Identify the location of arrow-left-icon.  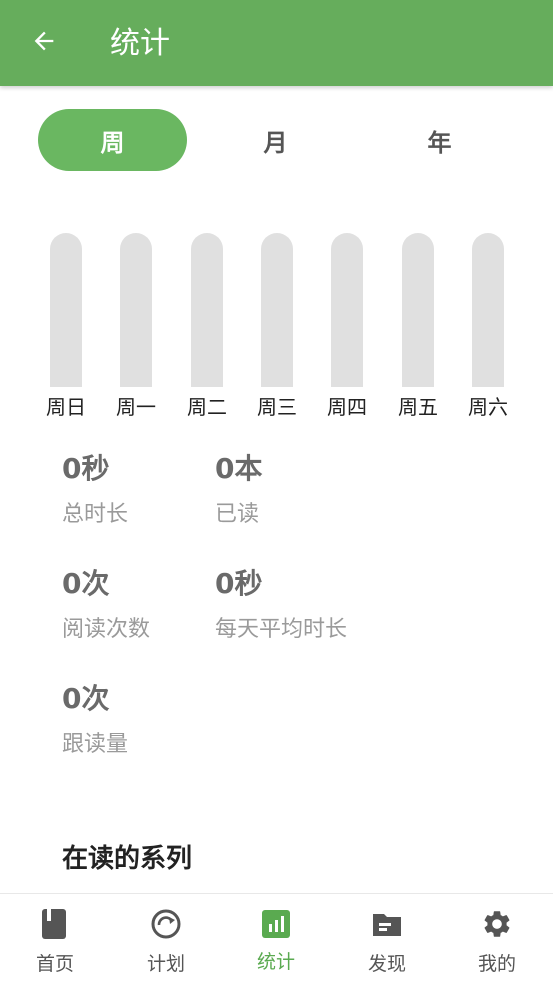
(44, 43).